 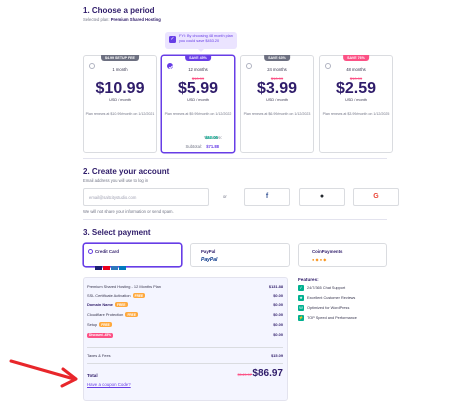 I want to click on paypal-logo-icon: PayPal, so click(x=209, y=260).